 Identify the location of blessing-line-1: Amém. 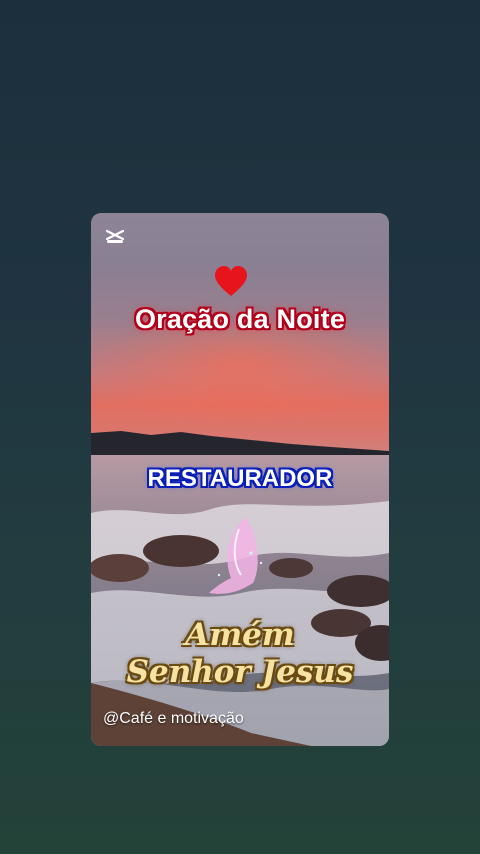
(240, 635).